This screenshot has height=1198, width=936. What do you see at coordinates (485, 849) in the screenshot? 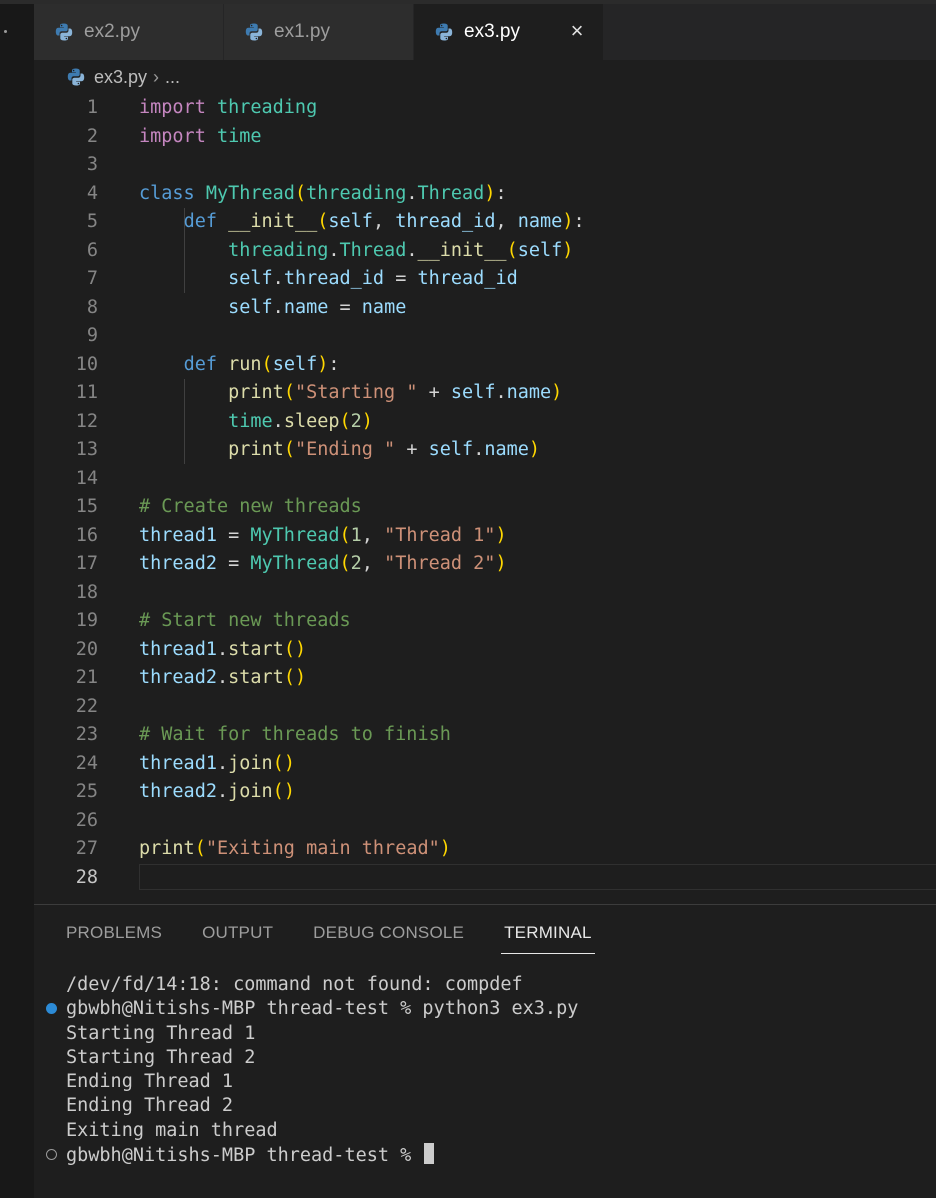
I see `code-line: 27 print("Exiting main thread")` at bounding box center [485, 849].